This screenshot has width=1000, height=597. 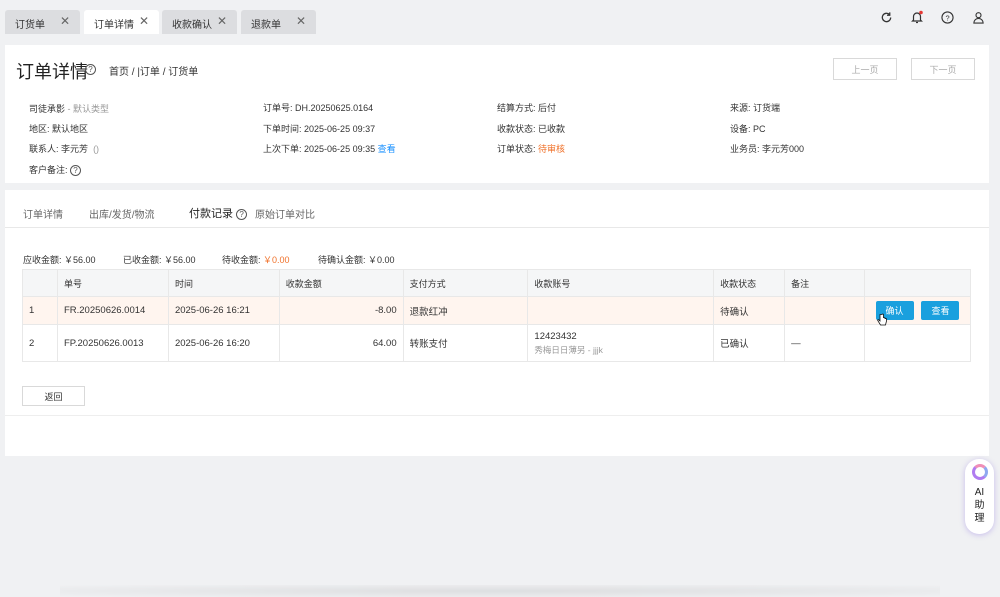 I want to click on table-header-row: 单号 时间 收款金额 支付方式 收款账号 收款状态 备注, so click(x=497, y=283).